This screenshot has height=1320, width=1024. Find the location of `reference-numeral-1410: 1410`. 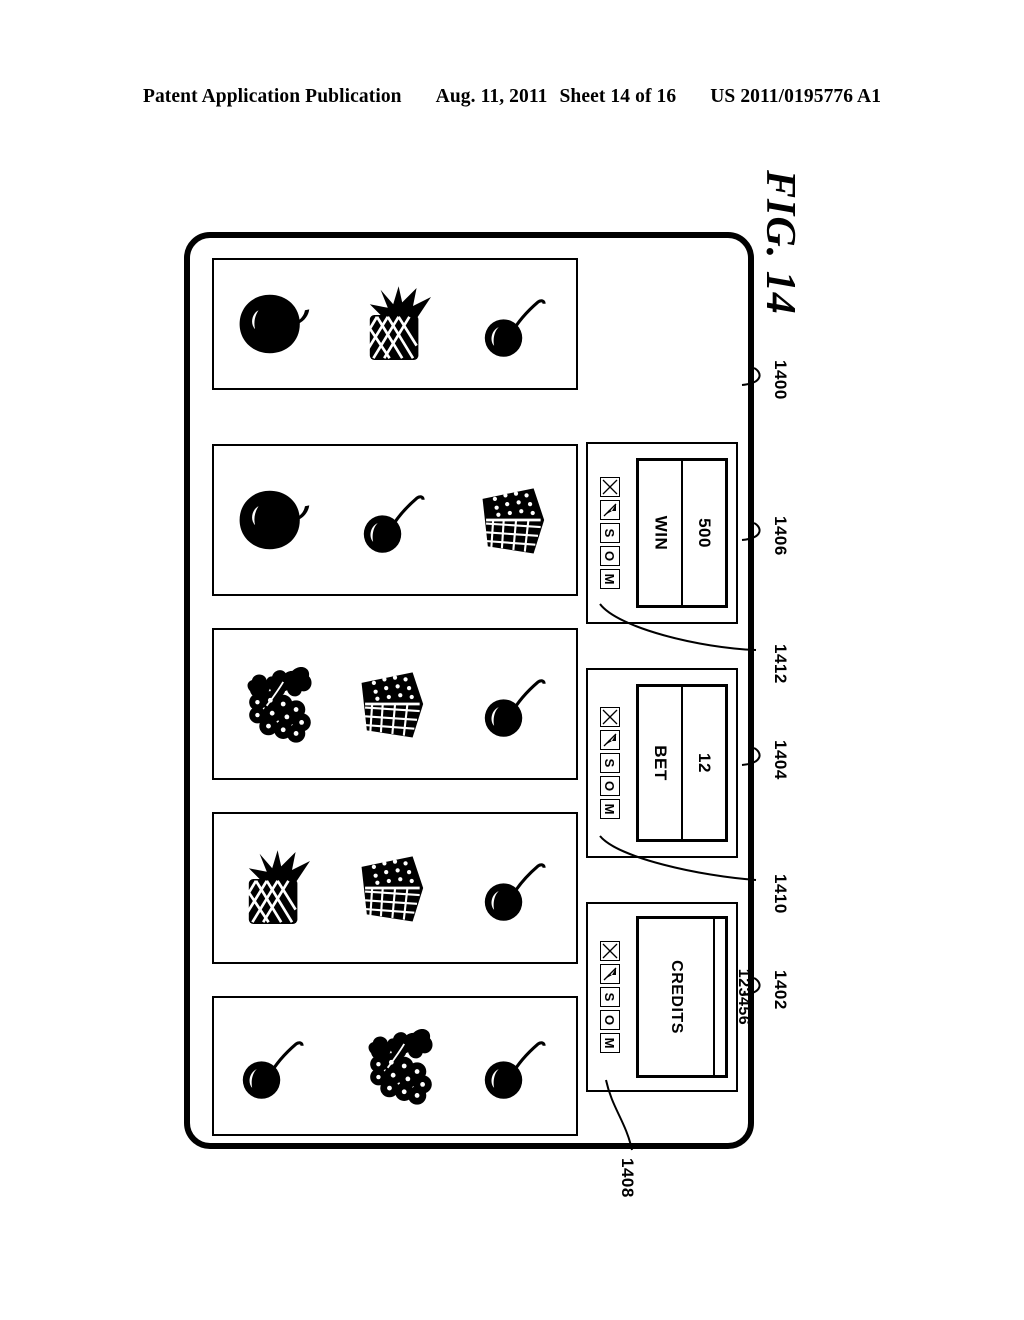

reference-numeral-1410: 1410 is located at coordinates (780, 894).